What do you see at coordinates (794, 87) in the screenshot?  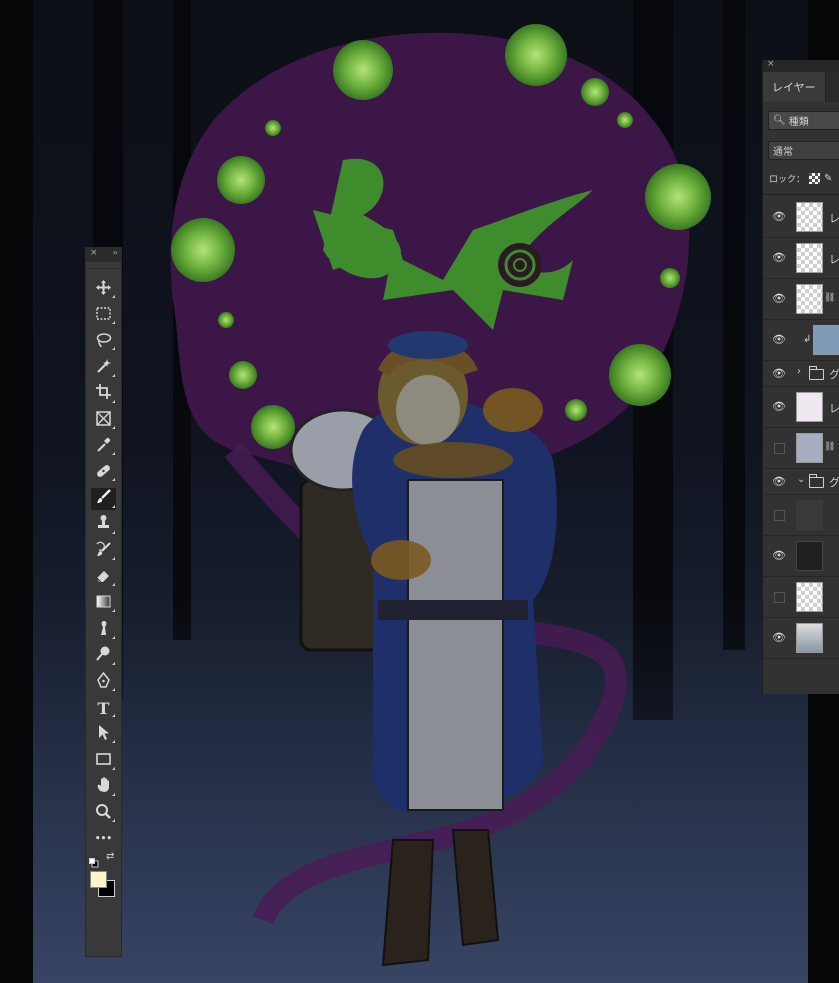 I see `tab-layers: レイヤー` at bounding box center [794, 87].